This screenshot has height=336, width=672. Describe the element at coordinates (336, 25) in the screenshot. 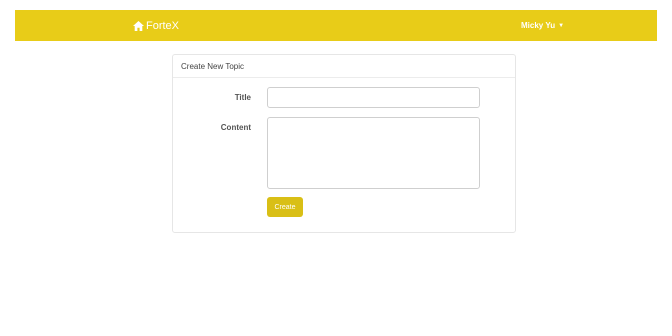

I see `navbar: ForteX Micky Yu ▼` at that location.